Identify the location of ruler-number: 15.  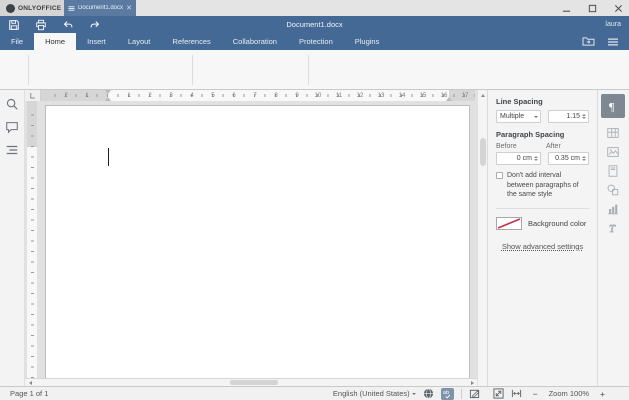
(423, 95).